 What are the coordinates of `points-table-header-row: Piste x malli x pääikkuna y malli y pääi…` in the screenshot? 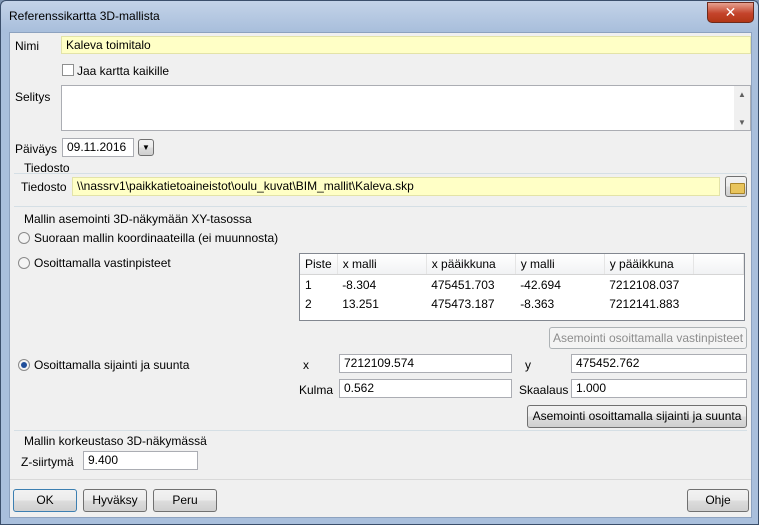 It's located at (522, 264).